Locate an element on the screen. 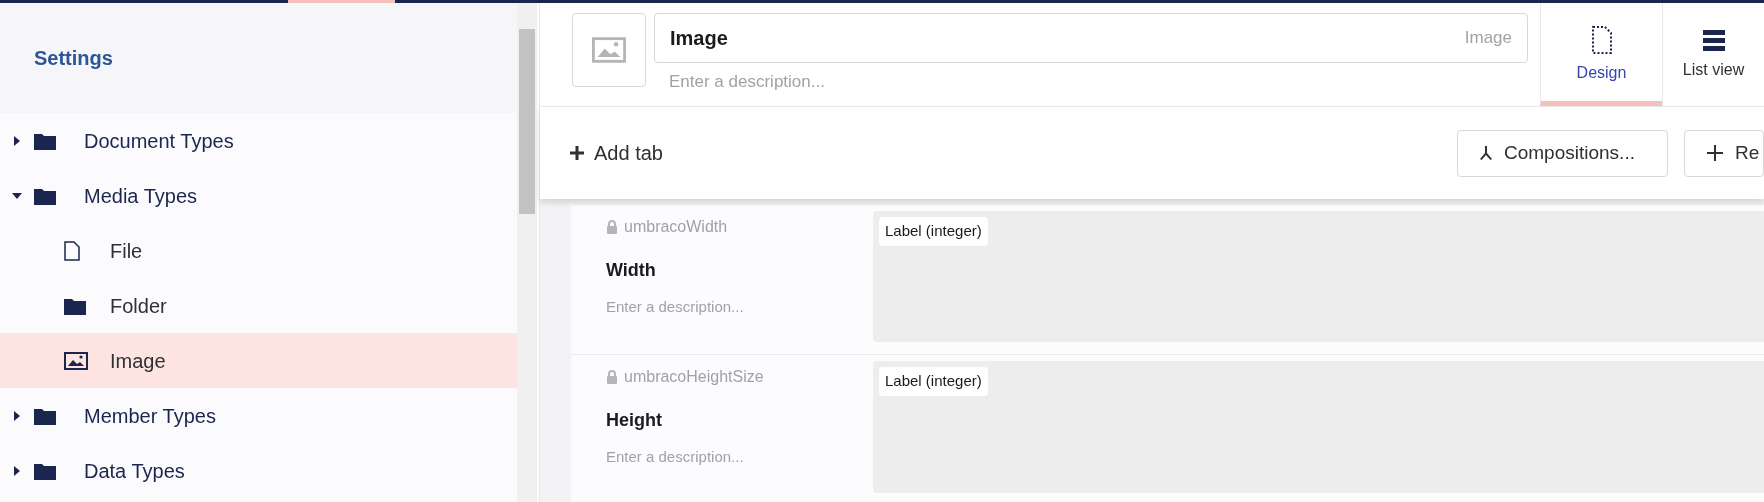 Image resolution: width=1764 pixels, height=502 pixels. tree-label: Image is located at coordinates (138, 361).